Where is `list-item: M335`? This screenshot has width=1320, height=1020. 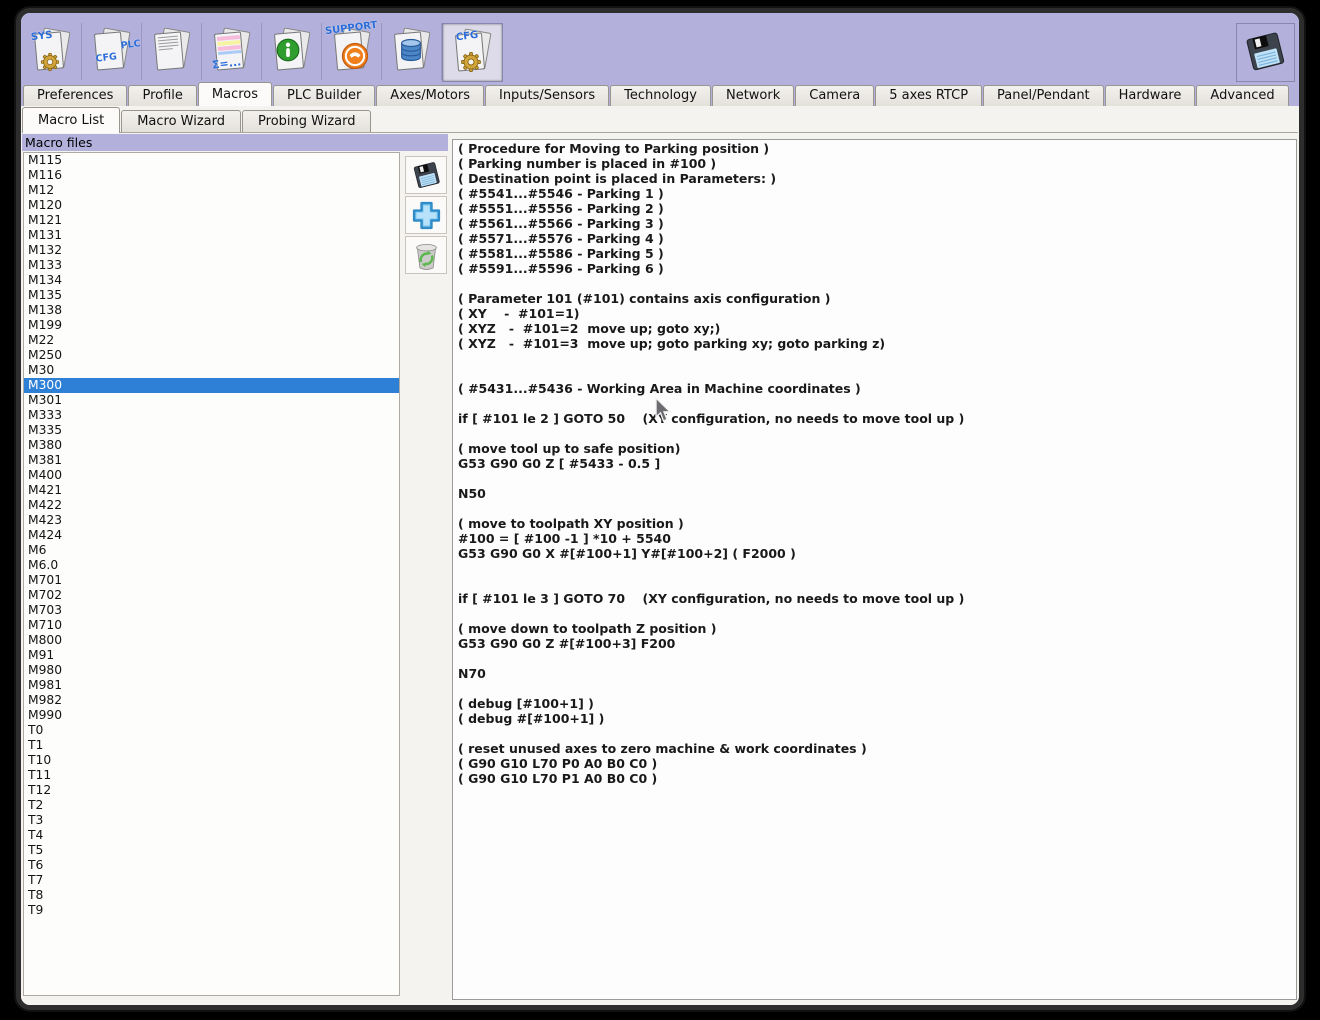
list-item: M335 is located at coordinates (211, 430).